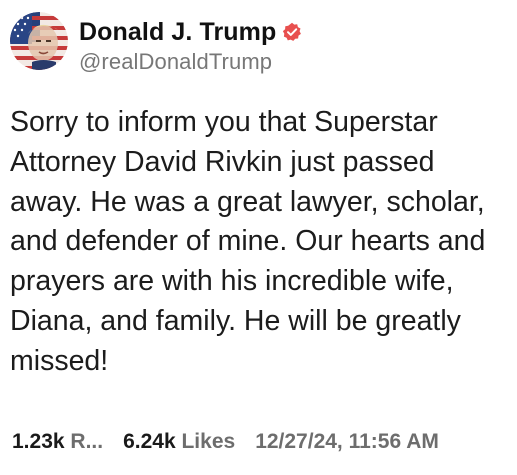 Image resolution: width=517 pixels, height=475 pixels. What do you see at coordinates (179, 442) in the screenshot?
I see `likes-stat: 6.24k Likes` at bounding box center [179, 442].